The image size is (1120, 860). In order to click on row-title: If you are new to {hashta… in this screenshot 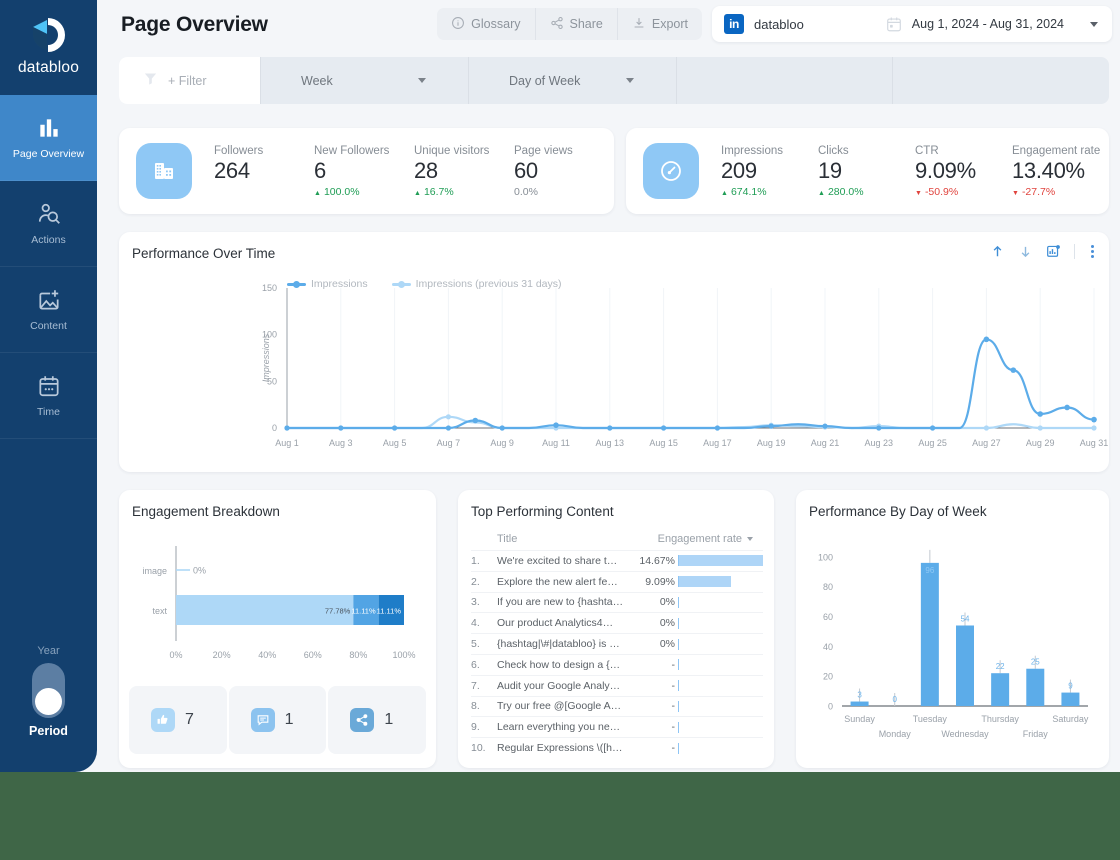, I will do `click(562, 602)`.